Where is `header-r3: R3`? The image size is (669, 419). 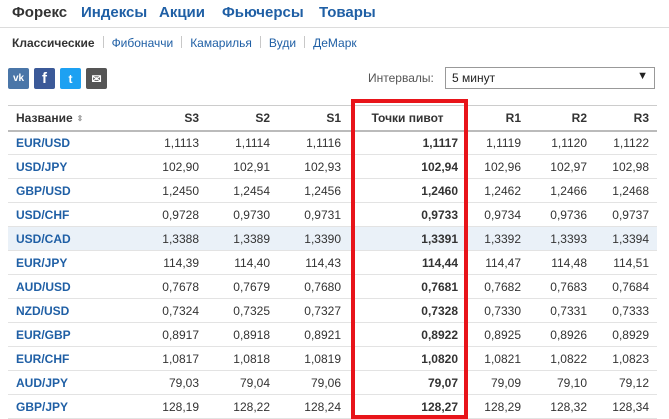 header-r3: R3 is located at coordinates (626, 118).